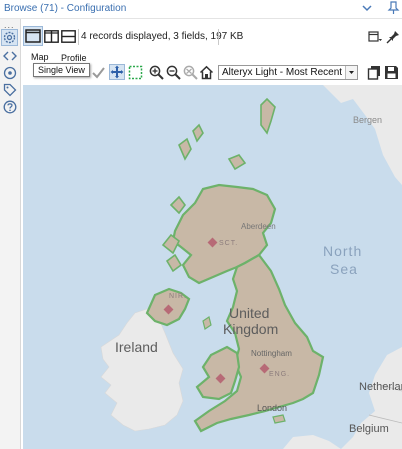 This screenshot has height=449, width=402. Describe the element at coordinates (173, 72) in the screenshot. I see `zoom-out-icon` at that location.